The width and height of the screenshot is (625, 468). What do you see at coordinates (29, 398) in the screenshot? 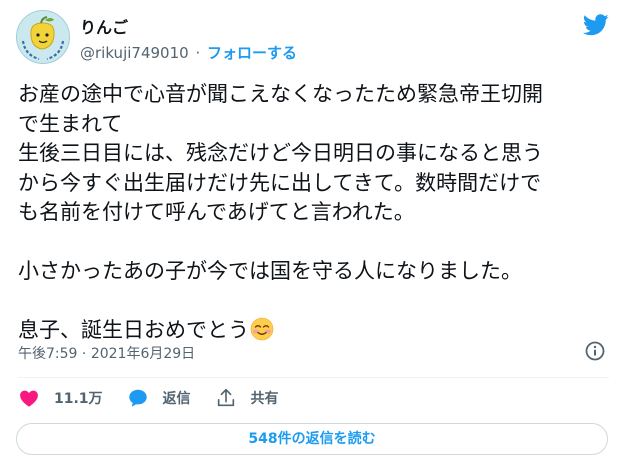
I see `heart-icon` at bounding box center [29, 398].